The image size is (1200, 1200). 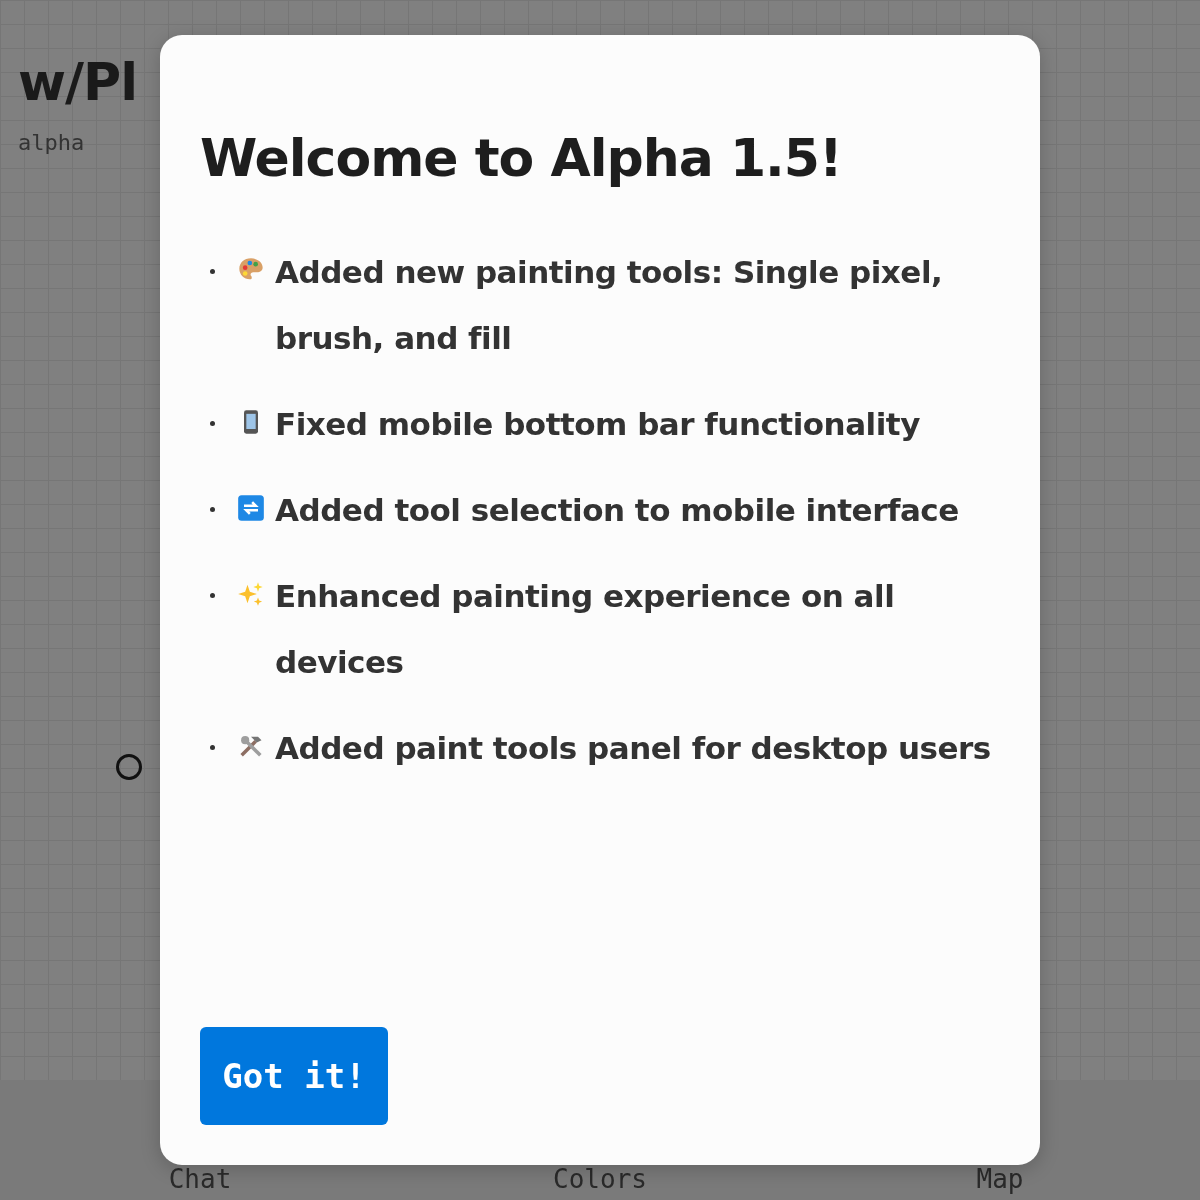 I want to click on got-it-button: Got it!, so click(x=294, y=1076).